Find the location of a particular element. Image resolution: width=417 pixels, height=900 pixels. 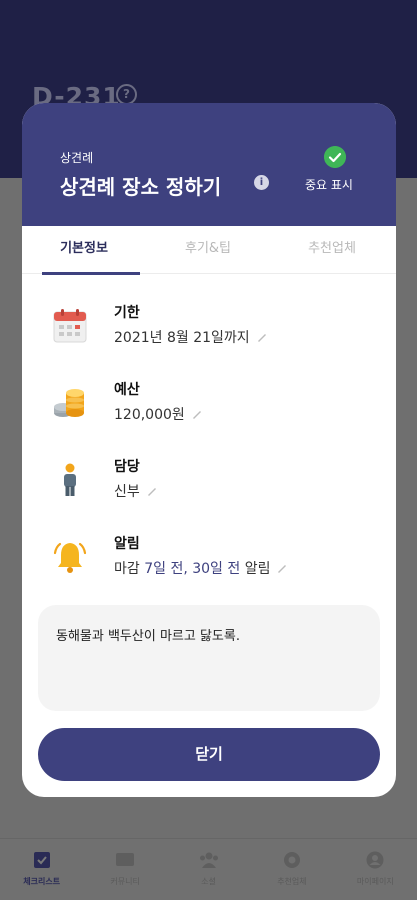

budget-label: 예산 is located at coordinates (127, 390).